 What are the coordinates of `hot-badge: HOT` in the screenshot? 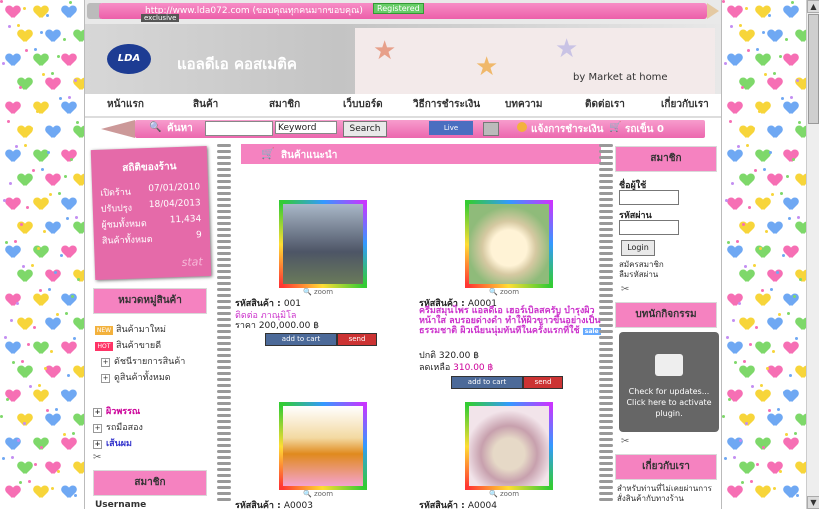 It's located at (104, 346).